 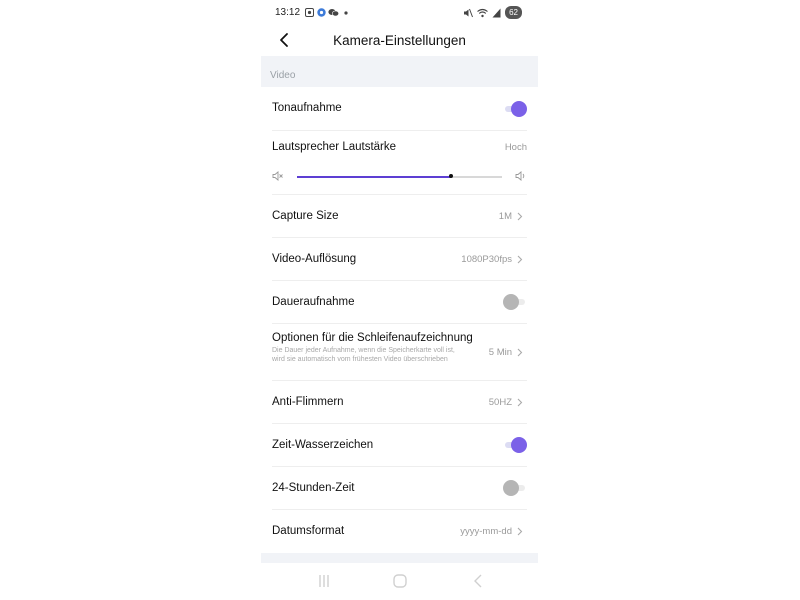 I want to click on nav-back-icon, so click(x=478, y=581).